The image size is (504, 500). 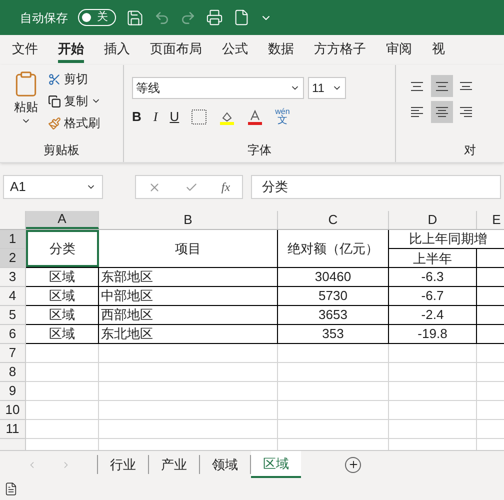 I want to click on table-cell-text: 中部地区, so click(x=127, y=296).